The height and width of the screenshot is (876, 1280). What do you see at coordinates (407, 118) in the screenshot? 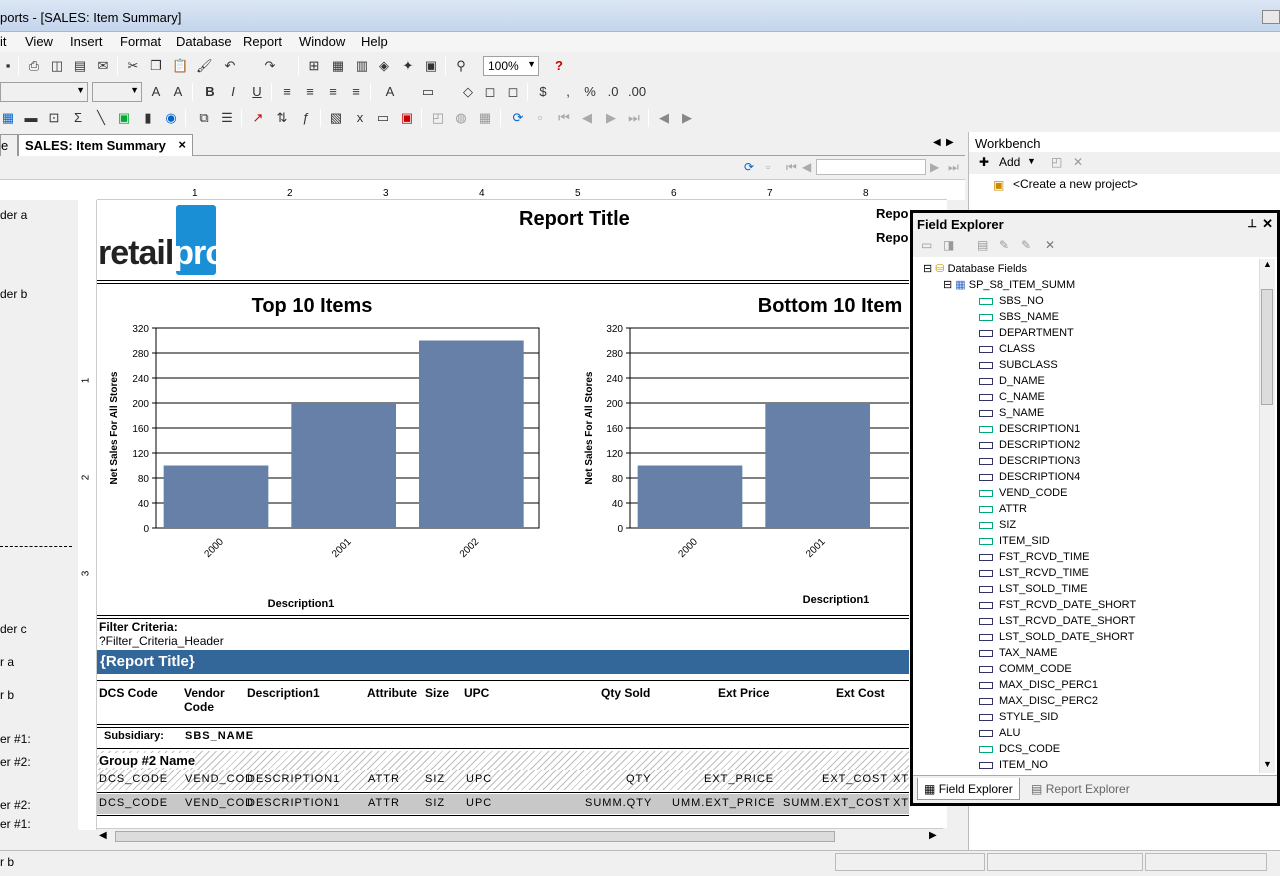
I see `stop-icon: ▣` at bounding box center [407, 118].